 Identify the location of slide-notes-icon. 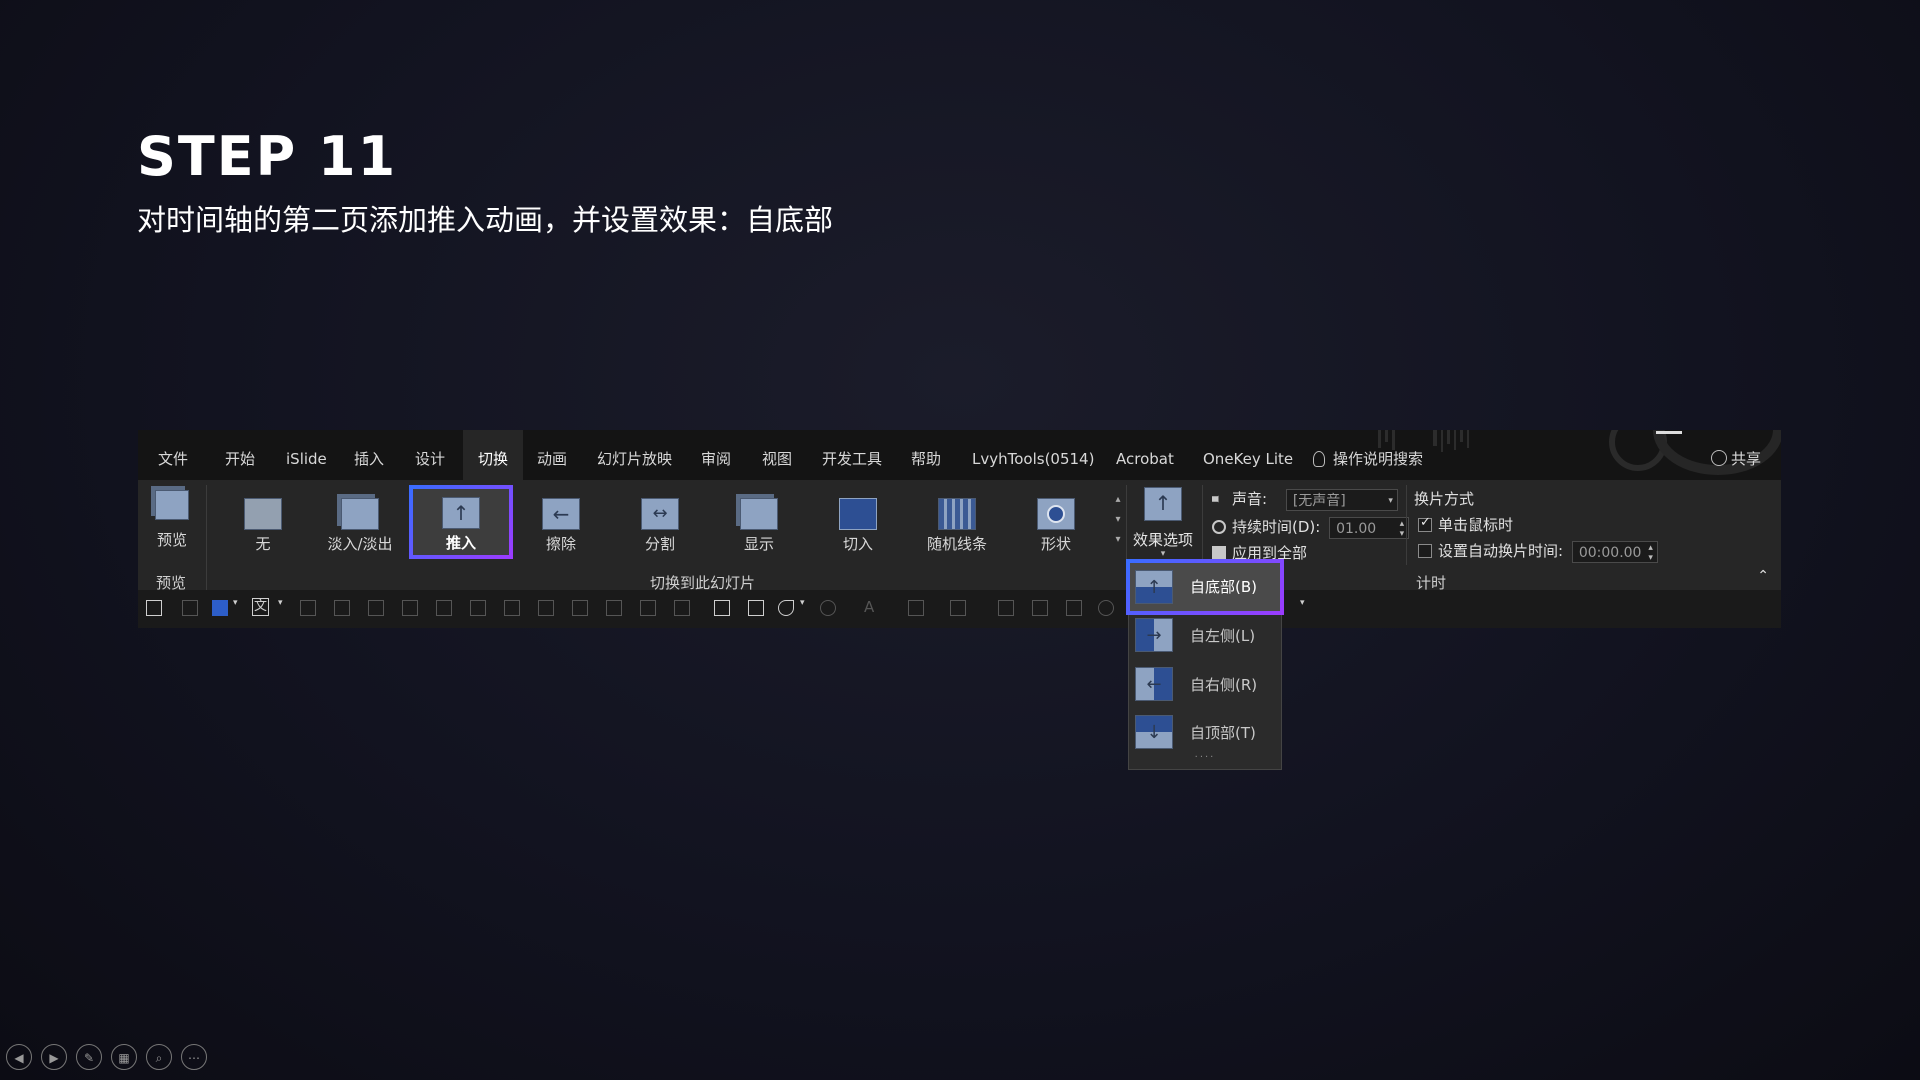
(154, 608).